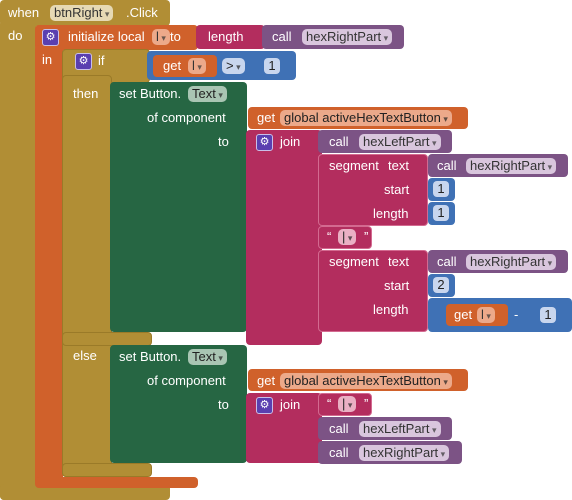 The height and width of the screenshot is (500, 572). I want to click on init-label: initialize local, so click(106, 36).